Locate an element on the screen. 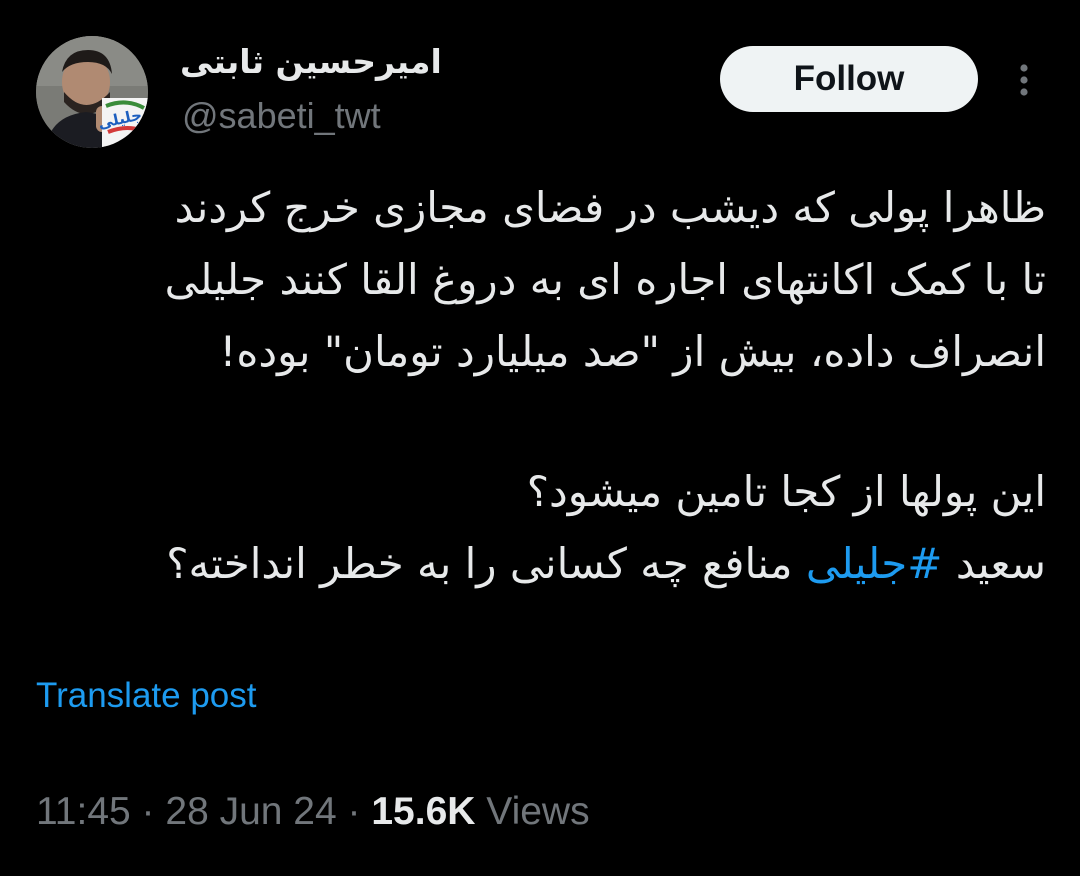 The image size is (1080, 876). author-handle: @sabeti_twt is located at coordinates (281, 116).